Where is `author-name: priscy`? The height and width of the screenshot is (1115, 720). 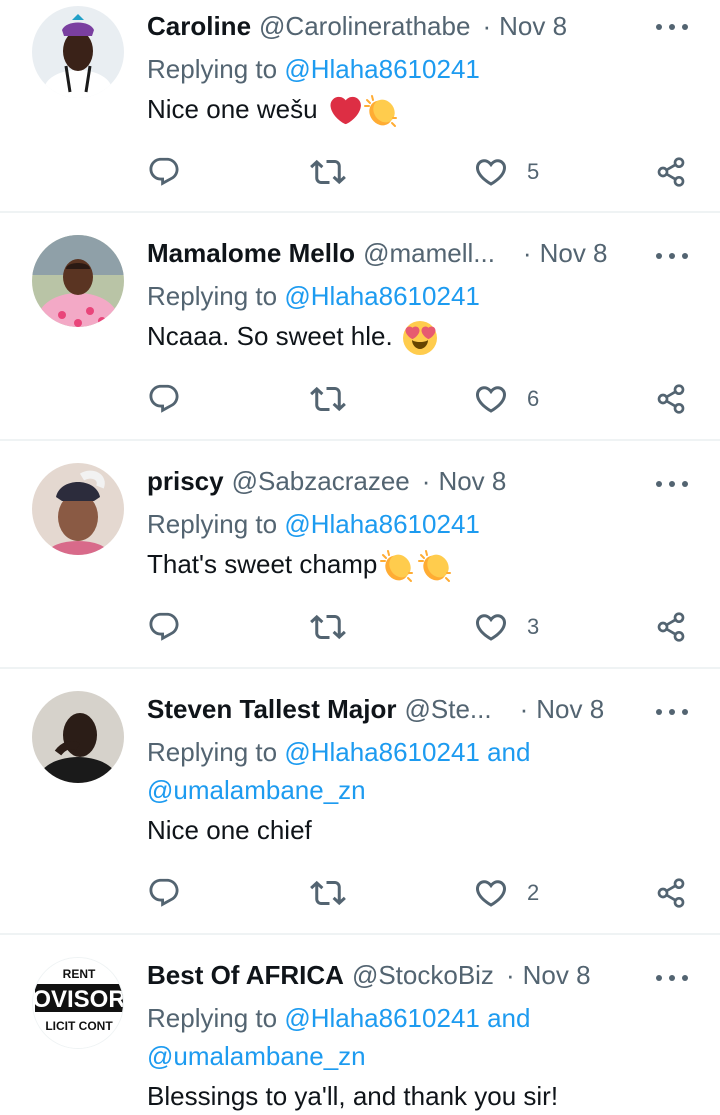 author-name: priscy is located at coordinates (185, 481).